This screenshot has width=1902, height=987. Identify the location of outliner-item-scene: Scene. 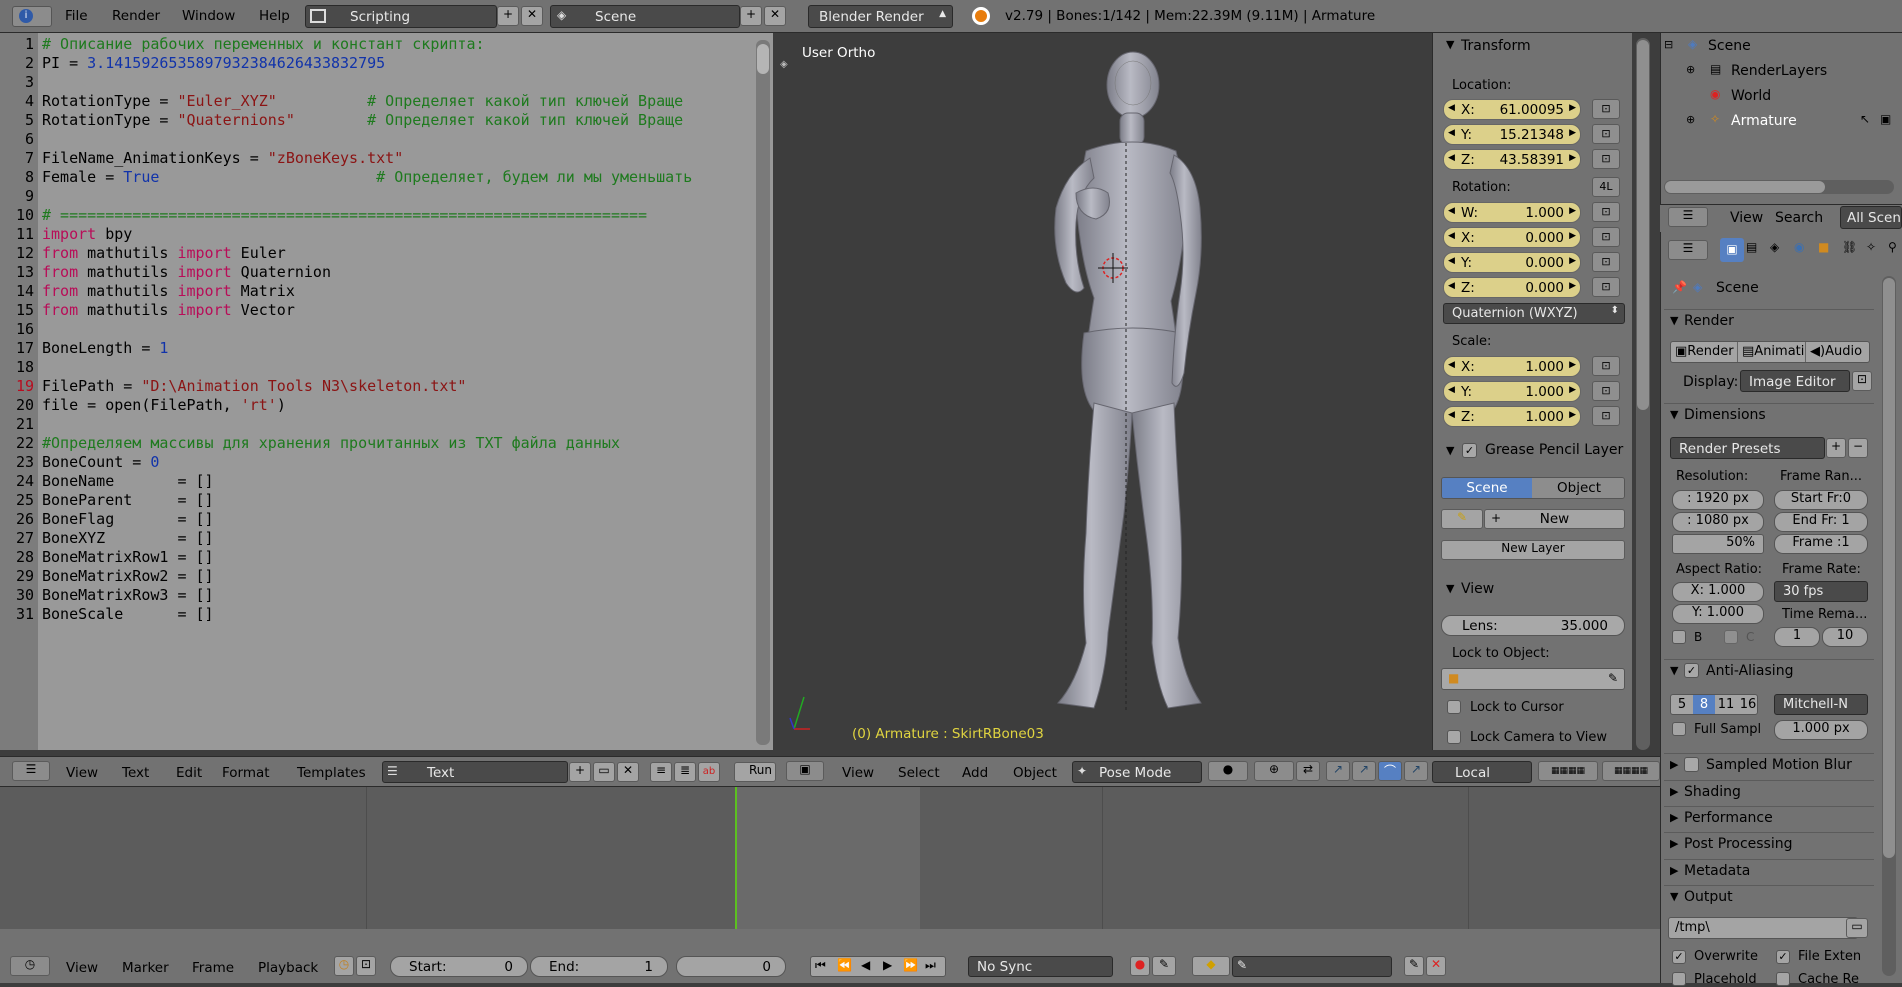
(1729, 46).